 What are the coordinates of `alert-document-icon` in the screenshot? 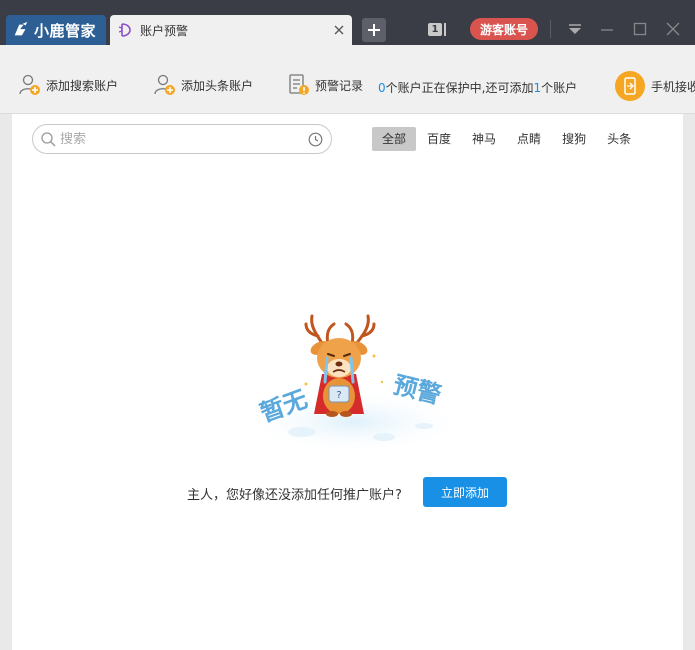 It's located at (299, 84).